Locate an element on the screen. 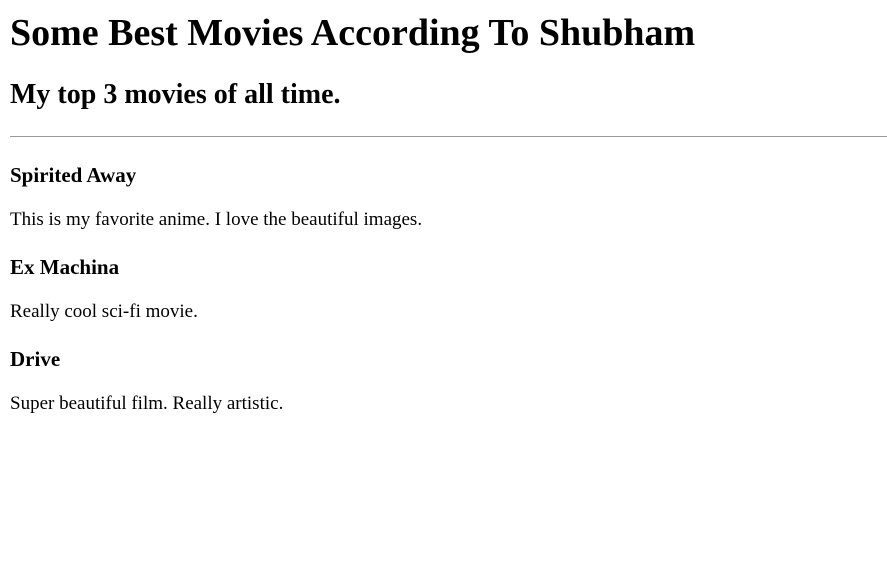 Image resolution: width=887 pixels, height=572 pixels. page-title: Some Best Movies According To Shubham is located at coordinates (353, 33).